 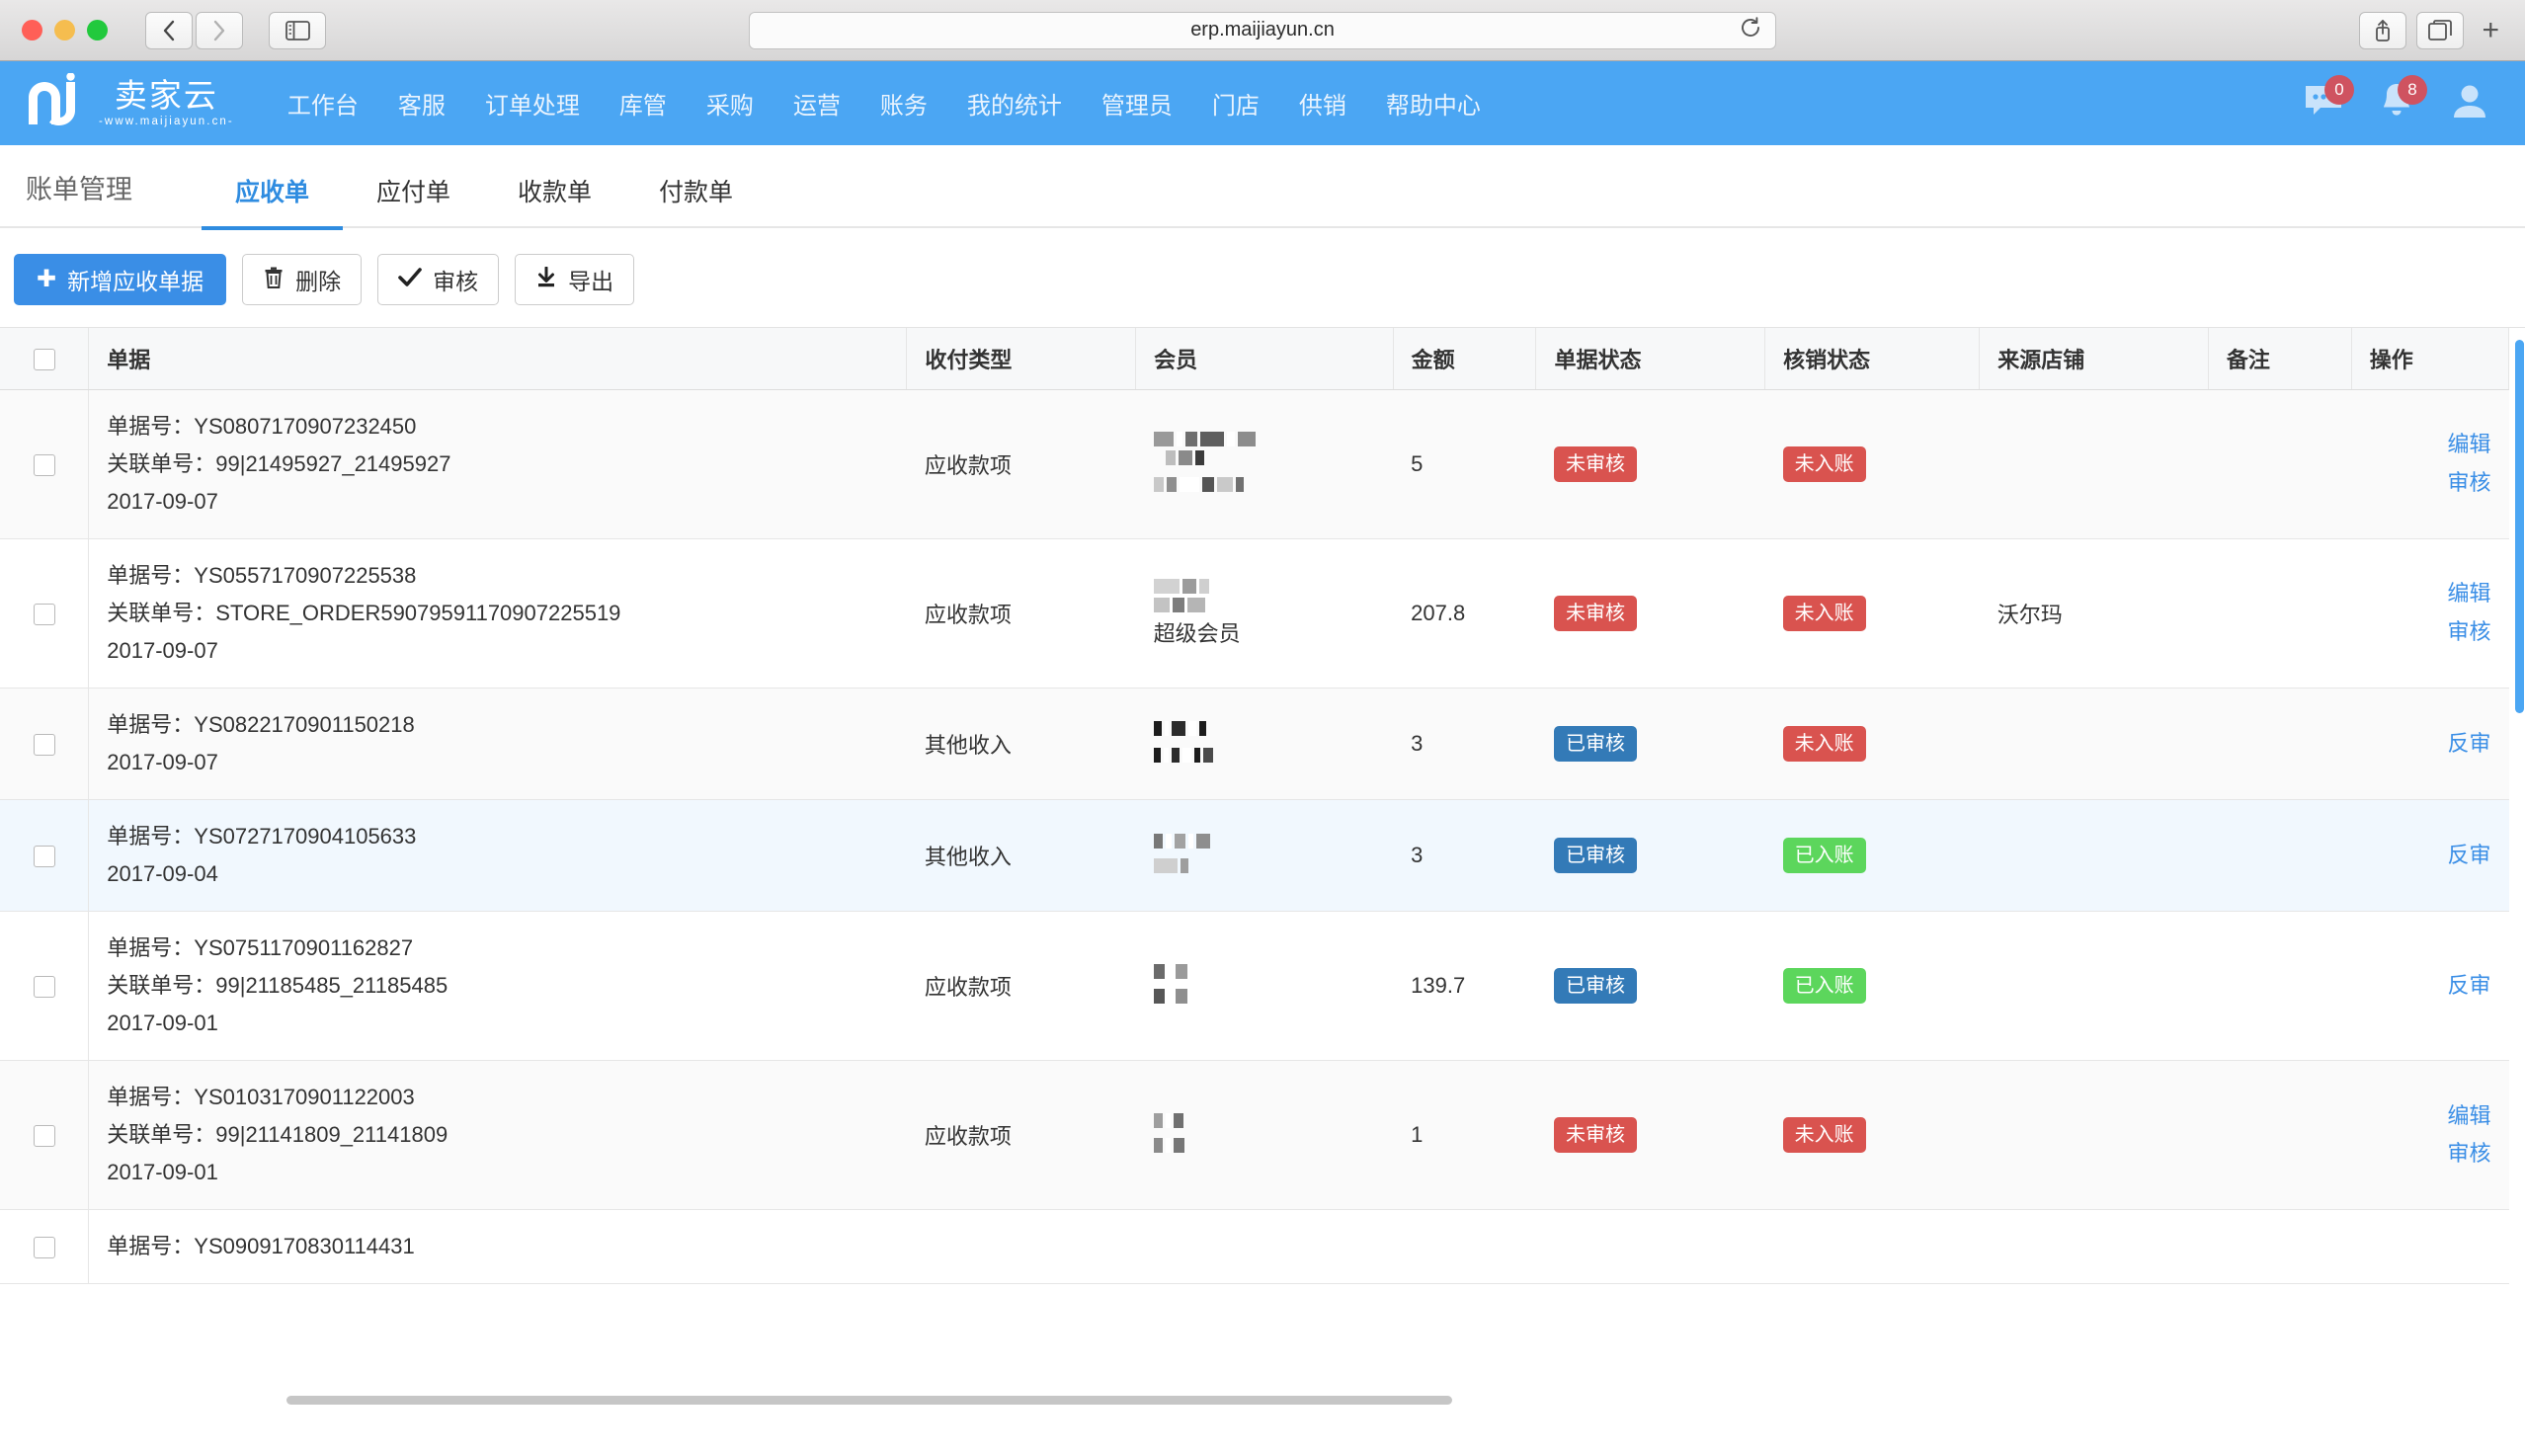 I want to click on vertical-scrollbar, so click(x=2519, y=873).